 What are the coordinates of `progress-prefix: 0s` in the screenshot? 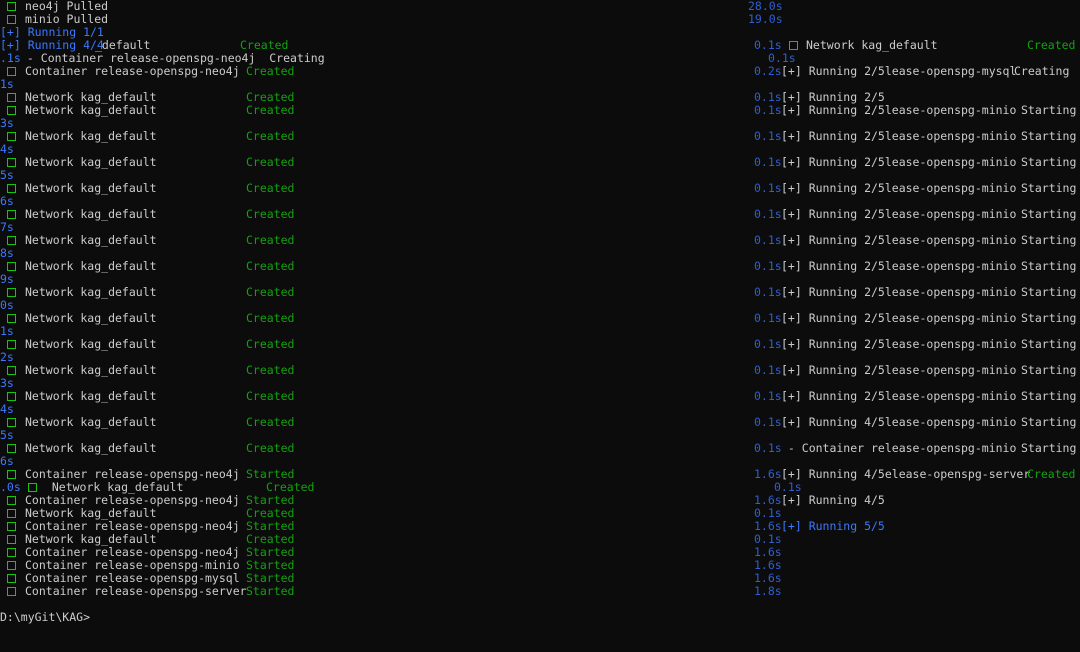 It's located at (7, 305).